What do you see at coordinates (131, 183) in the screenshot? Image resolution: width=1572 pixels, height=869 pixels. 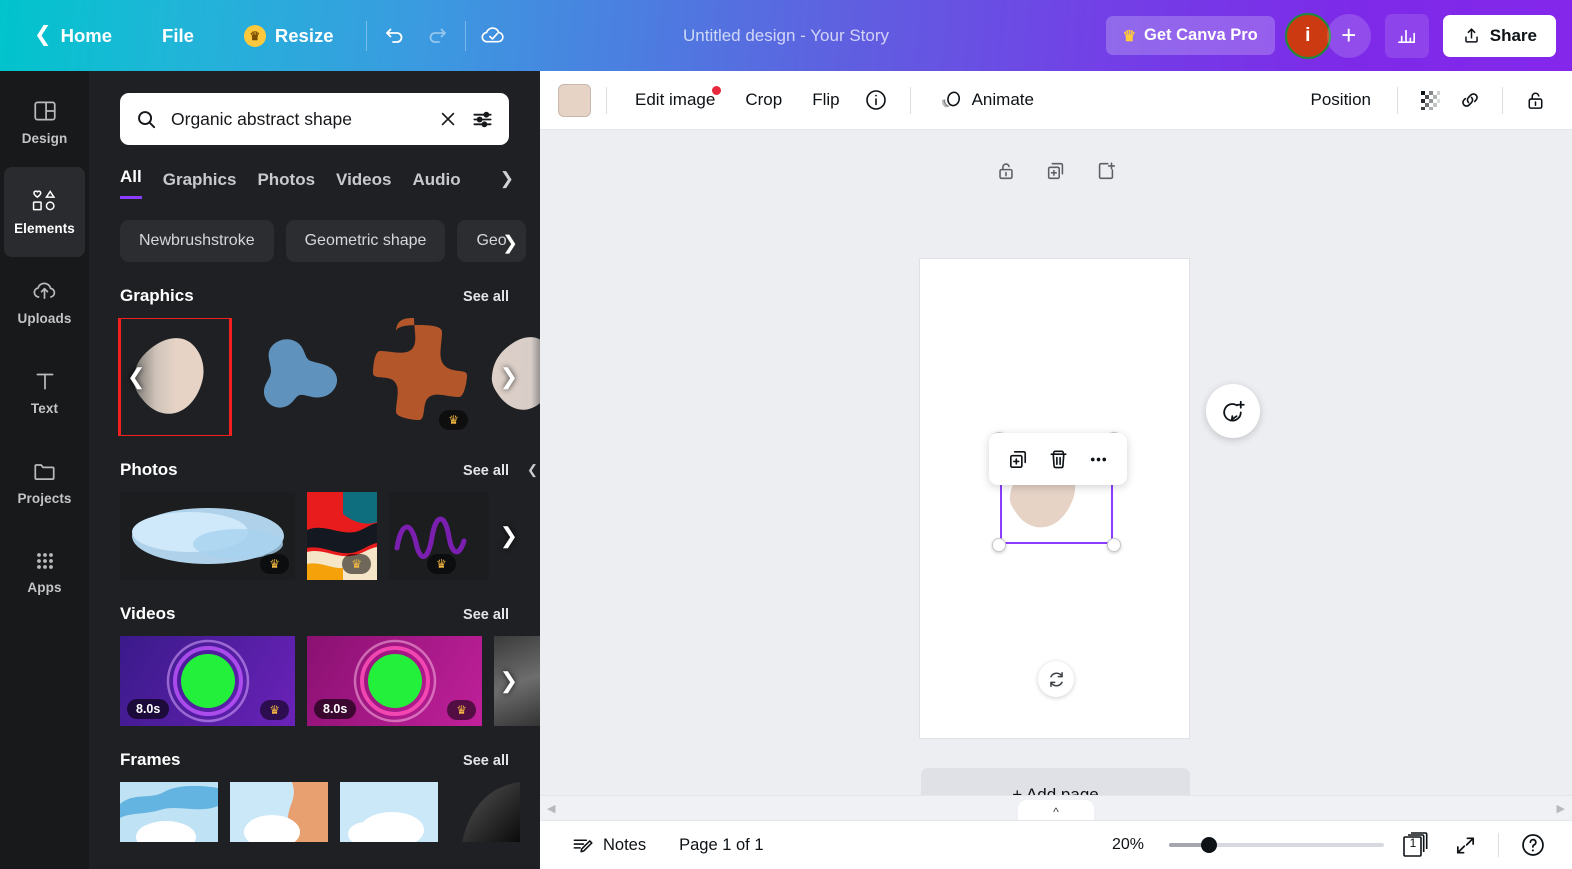 I see `tab-all: All` at bounding box center [131, 183].